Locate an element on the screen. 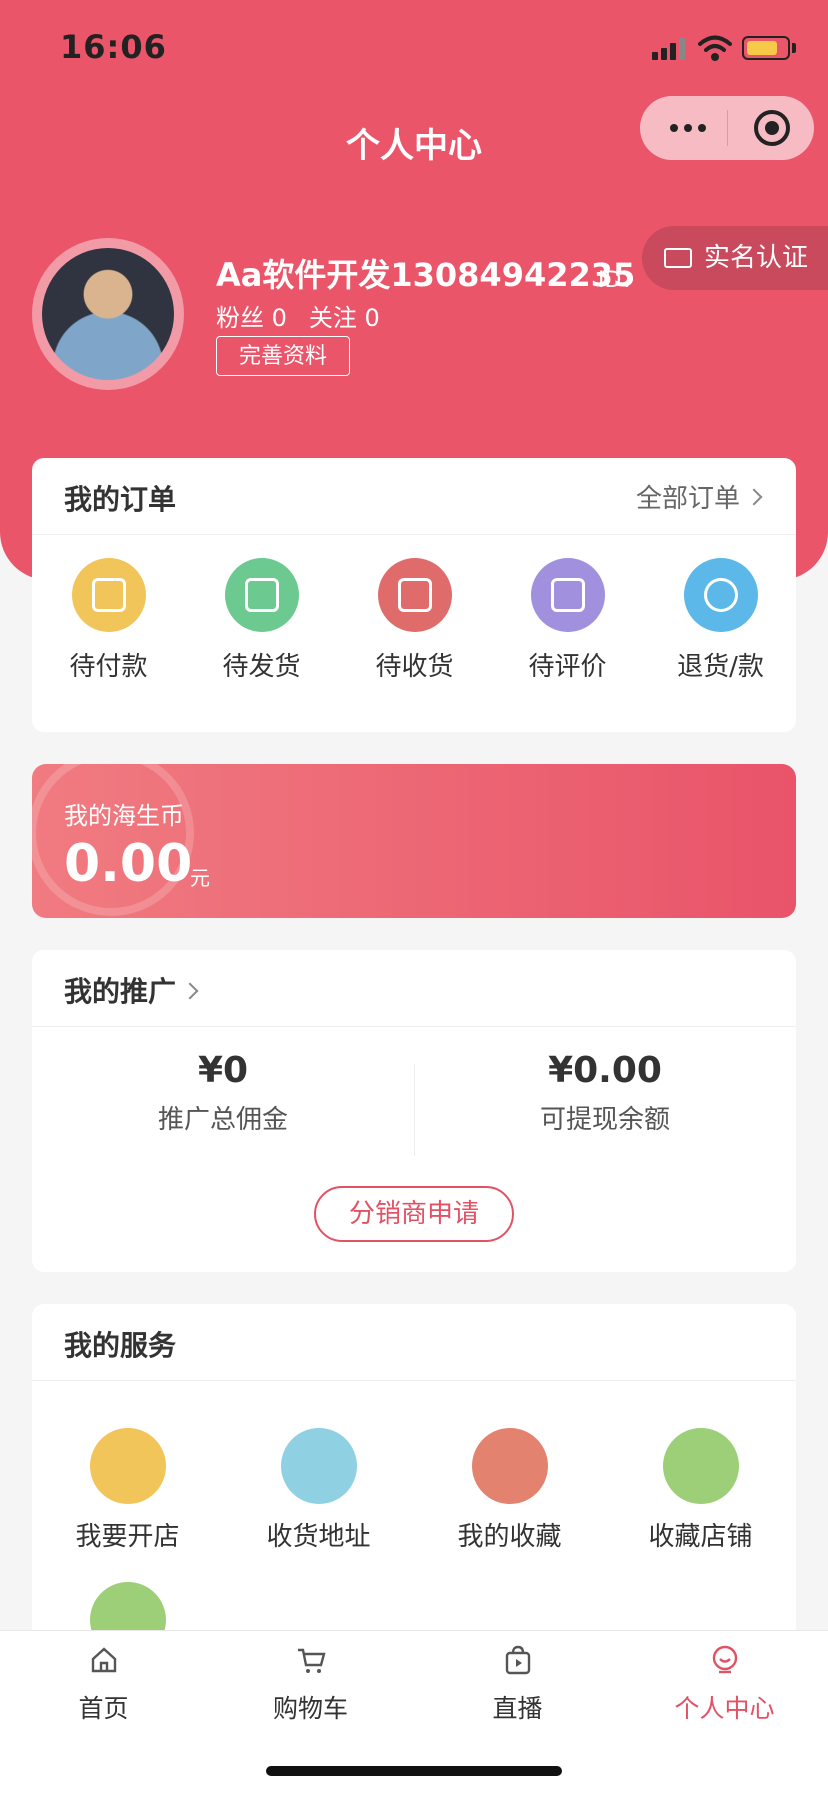 This screenshot has width=828, height=1793. comment-icon is located at coordinates (567, 595).